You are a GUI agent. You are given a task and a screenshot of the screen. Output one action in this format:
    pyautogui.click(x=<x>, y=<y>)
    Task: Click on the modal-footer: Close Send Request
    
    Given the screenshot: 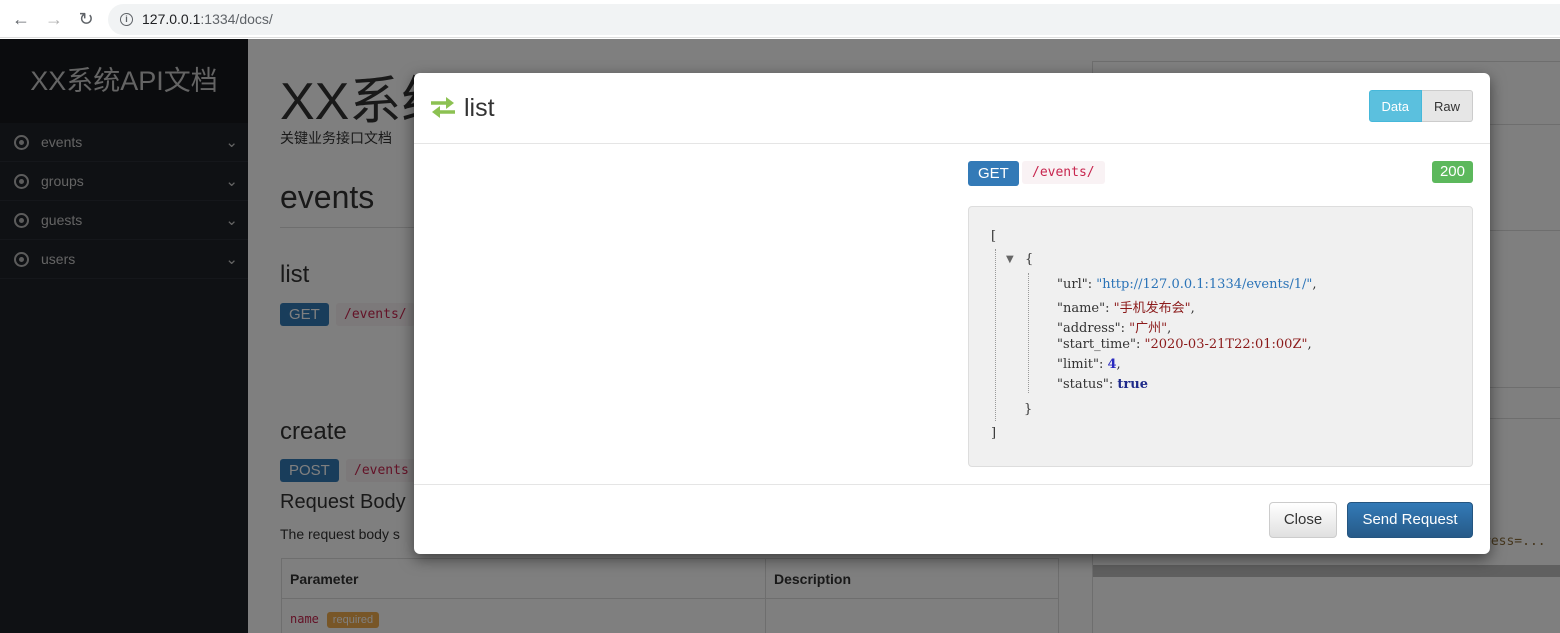 What is the action you would take?
    pyautogui.click(x=952, y=519)
    